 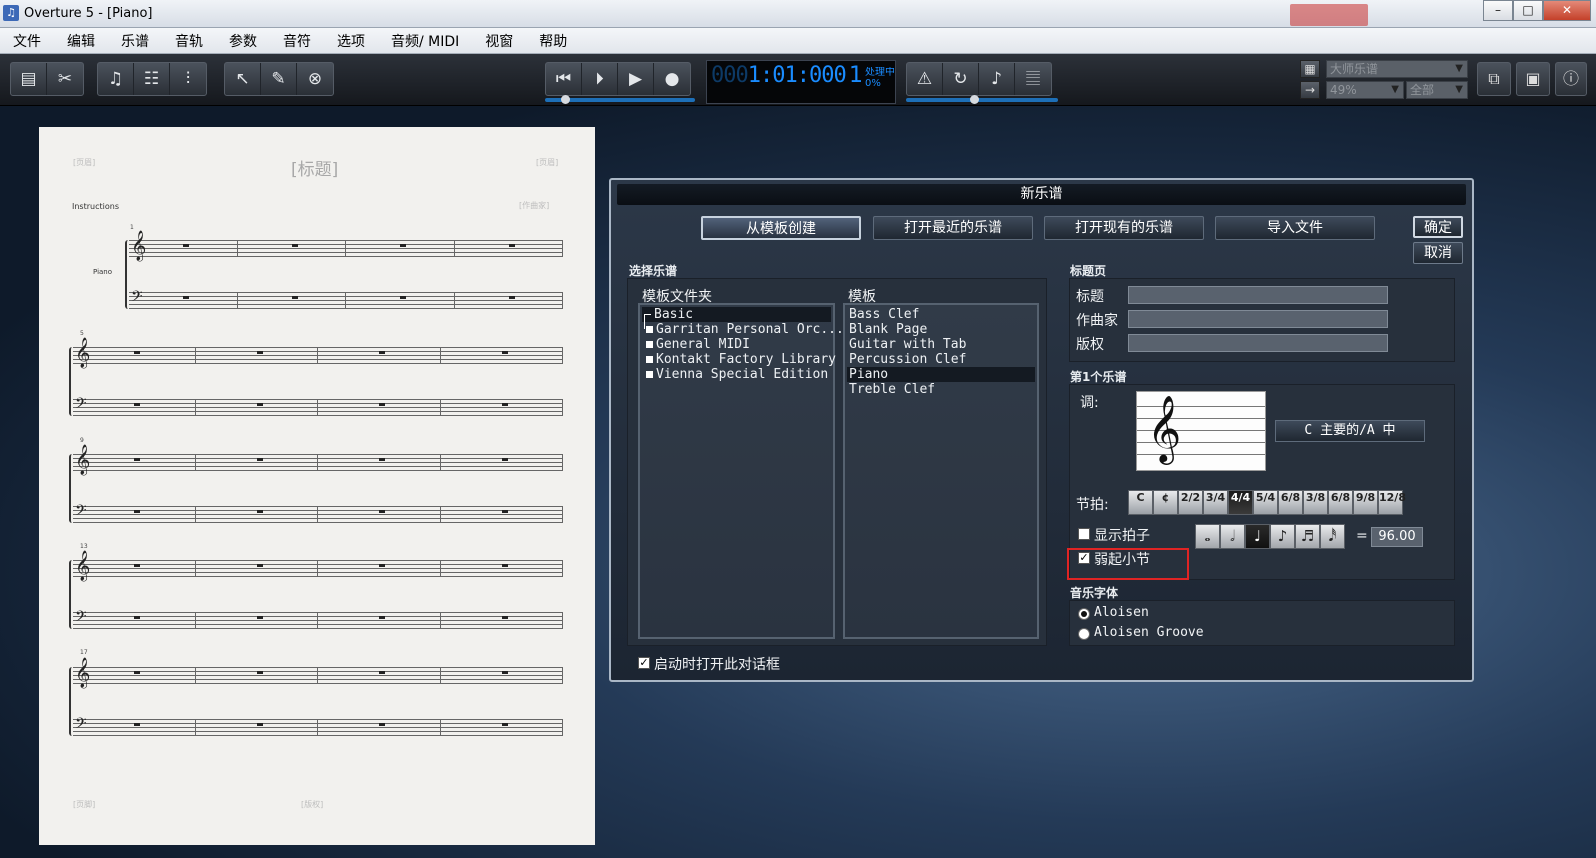 I want to click on erase-tool-icon: ⊗, so click(x=315, y=79).